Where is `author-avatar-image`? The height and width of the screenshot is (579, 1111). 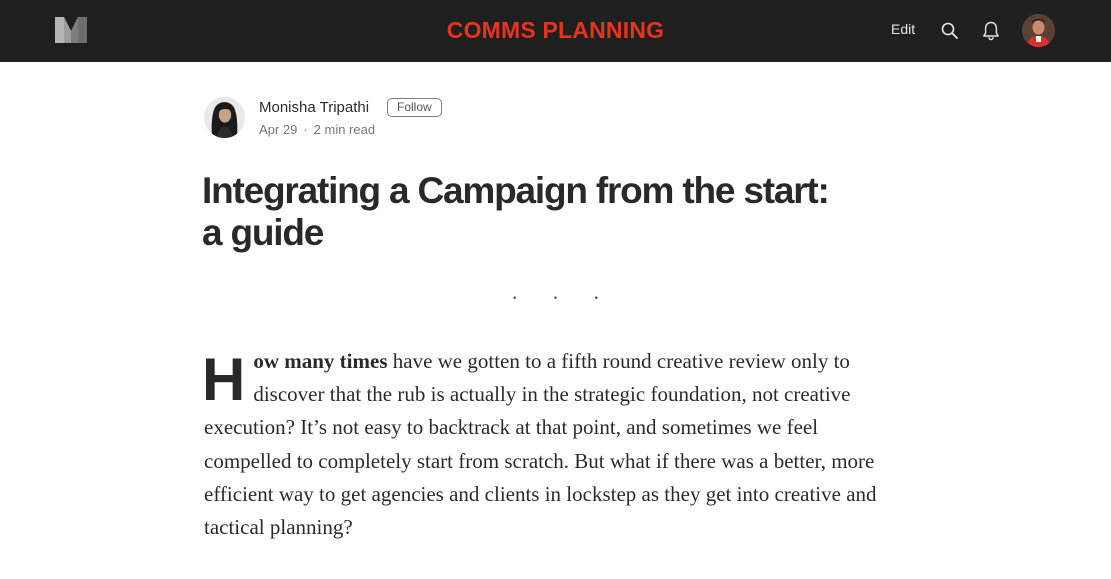
author-avatar-image is located at coordinates (224, 117).